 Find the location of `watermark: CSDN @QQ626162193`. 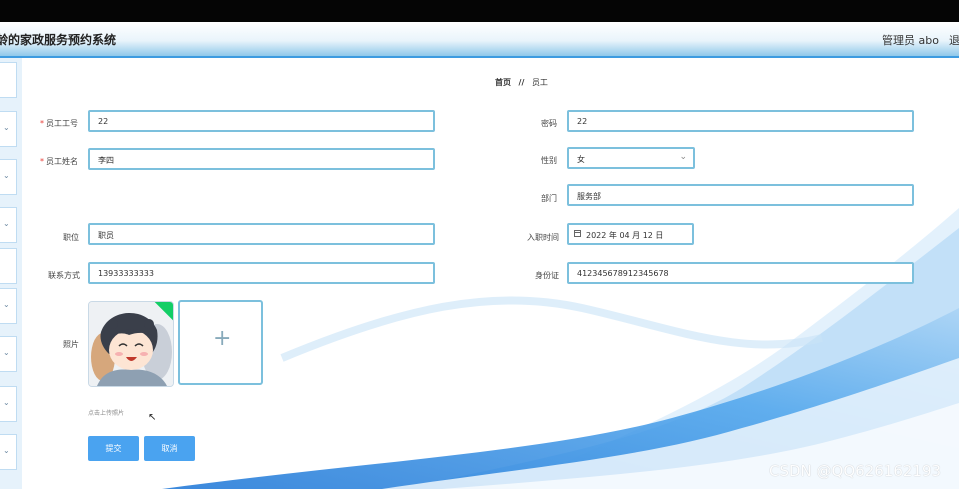

watermark: CSDN @QQ626162193 is located at coordinates (855, 471).